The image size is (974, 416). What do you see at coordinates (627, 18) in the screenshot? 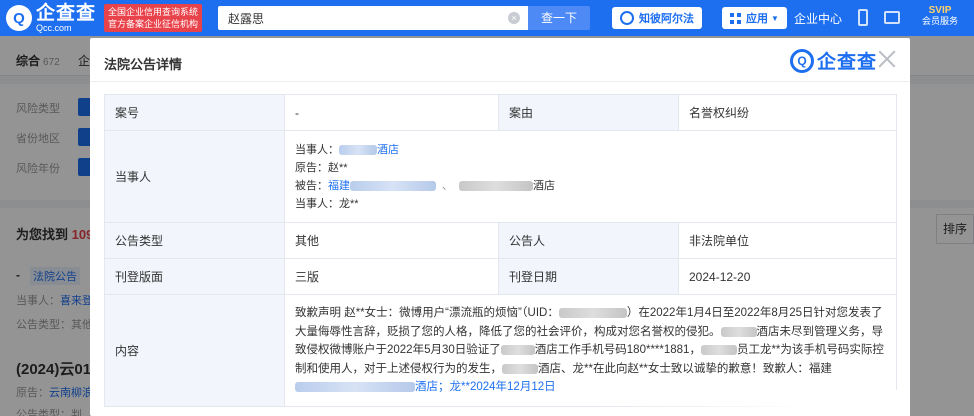
I see `alpha-logo-icon` at bounding box center [627, 18].